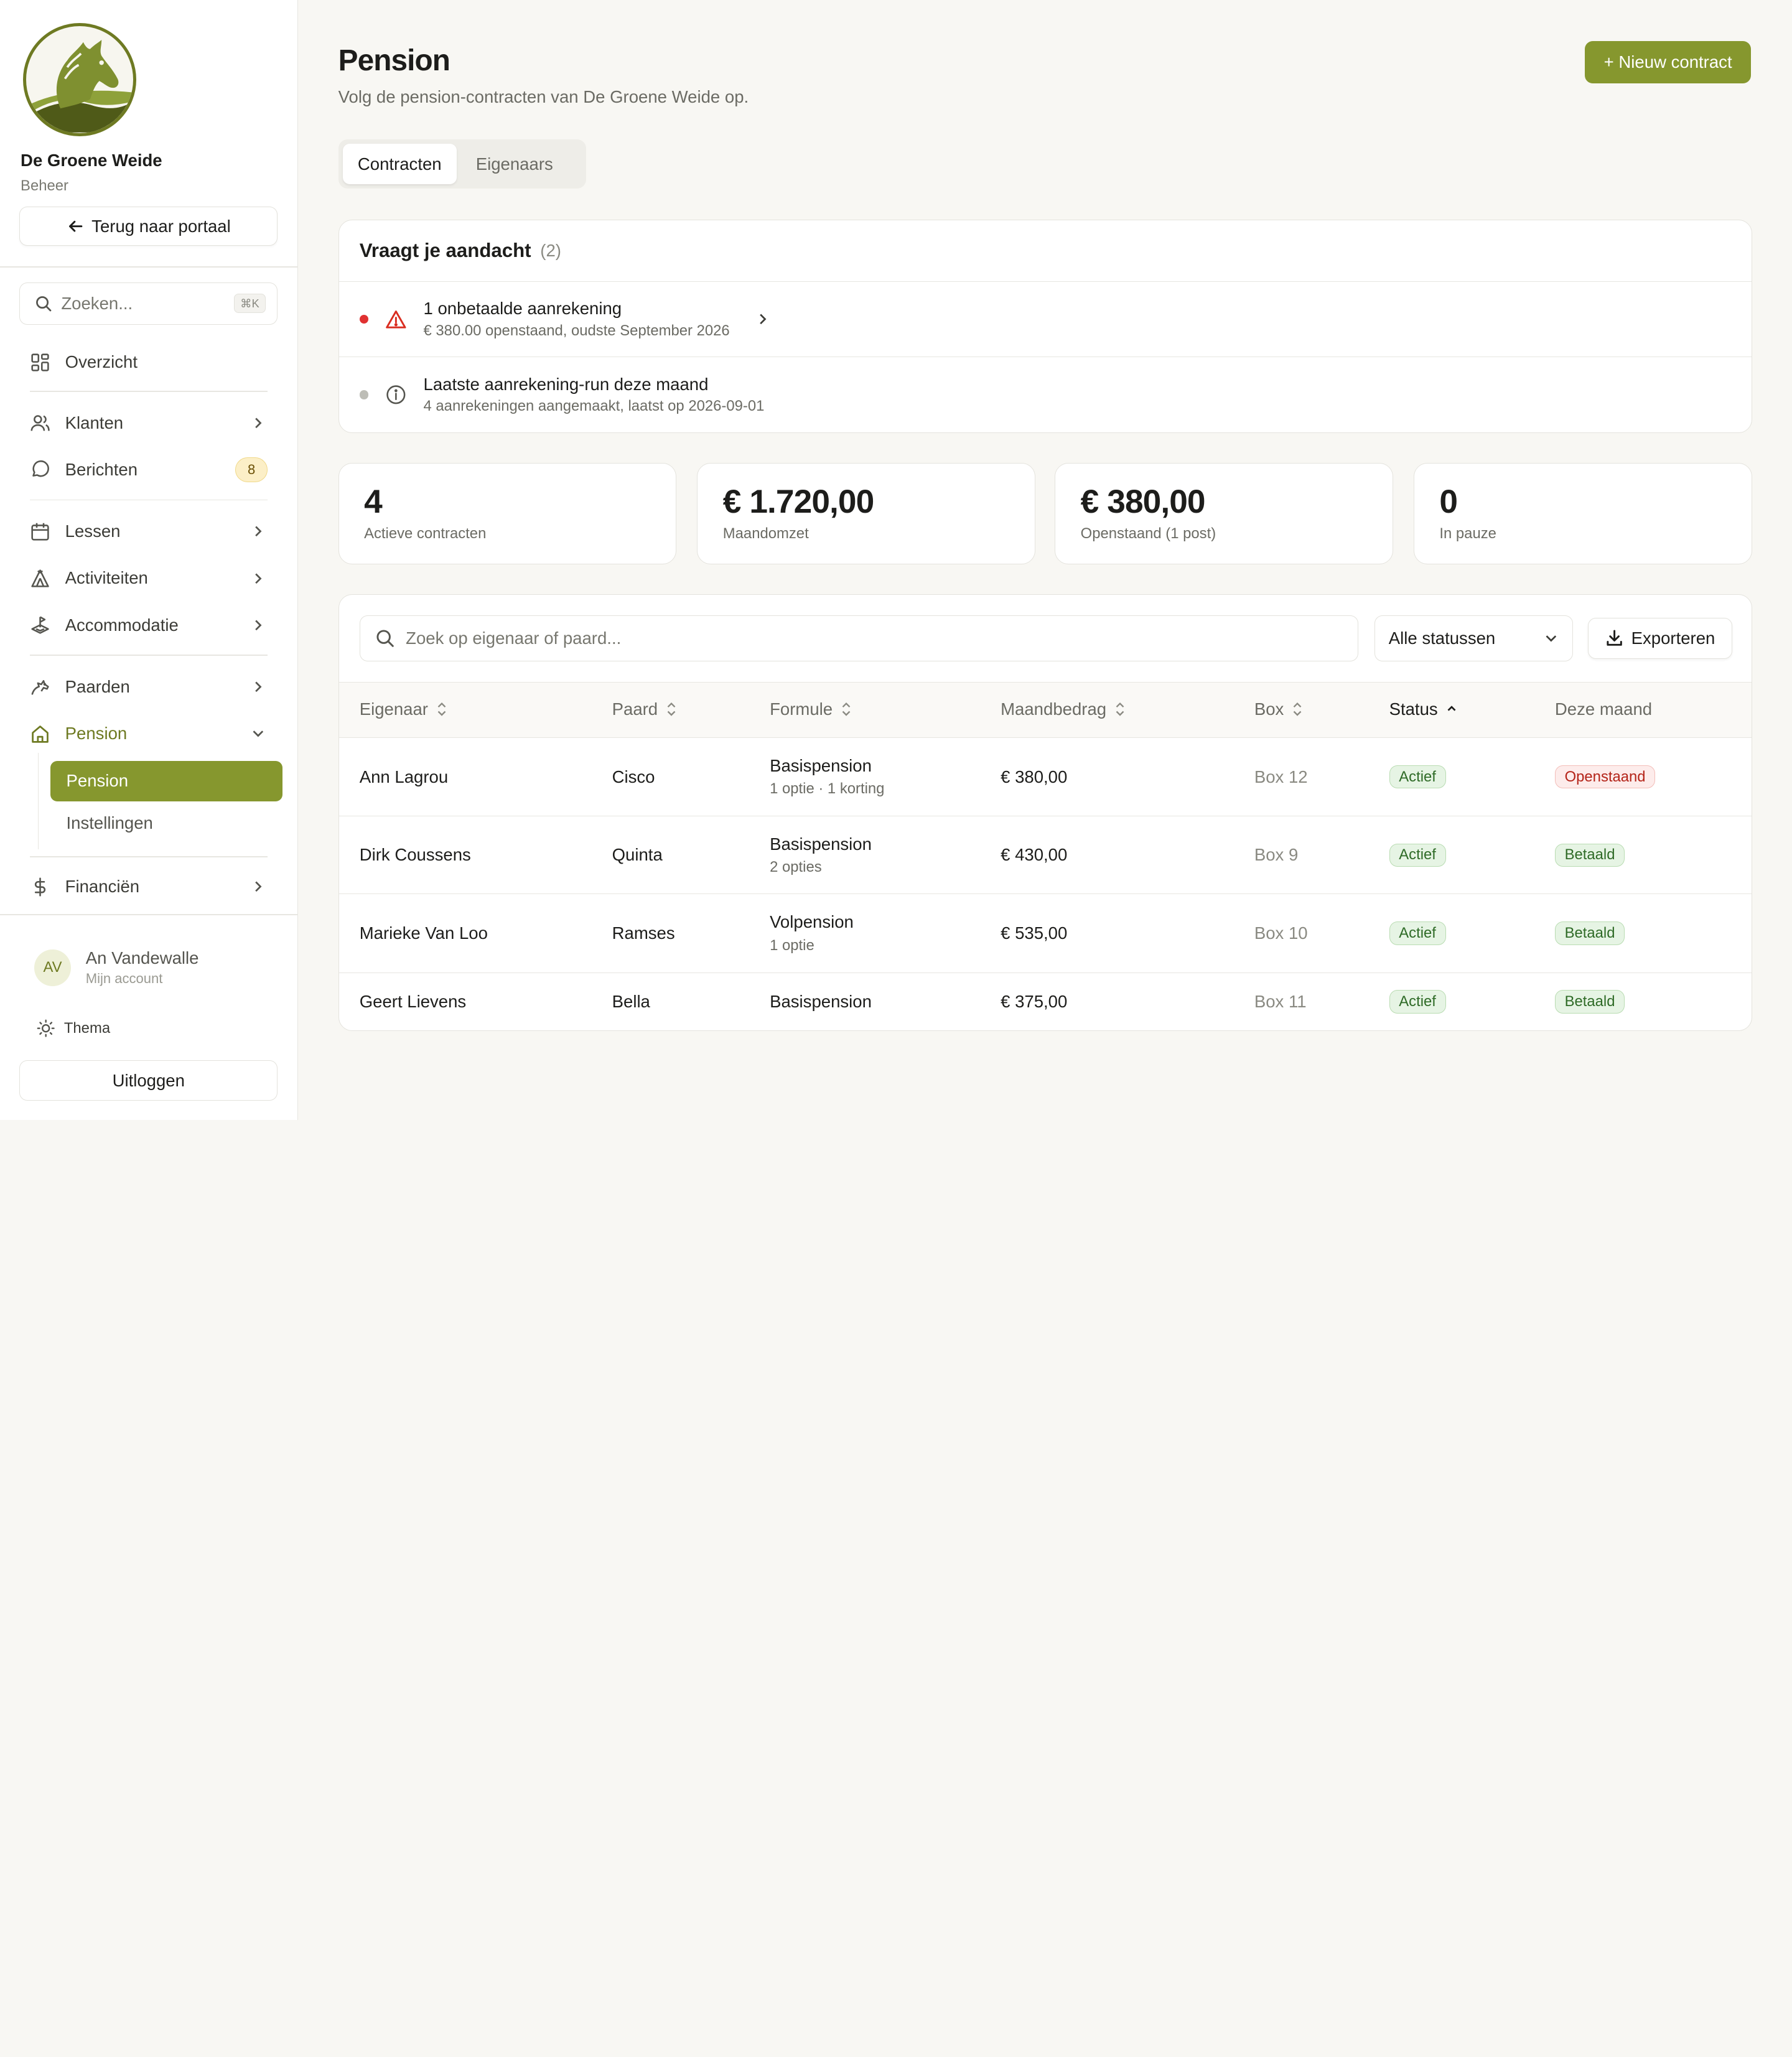  I want to click on chevron-down-icon, so click(1551, 638).